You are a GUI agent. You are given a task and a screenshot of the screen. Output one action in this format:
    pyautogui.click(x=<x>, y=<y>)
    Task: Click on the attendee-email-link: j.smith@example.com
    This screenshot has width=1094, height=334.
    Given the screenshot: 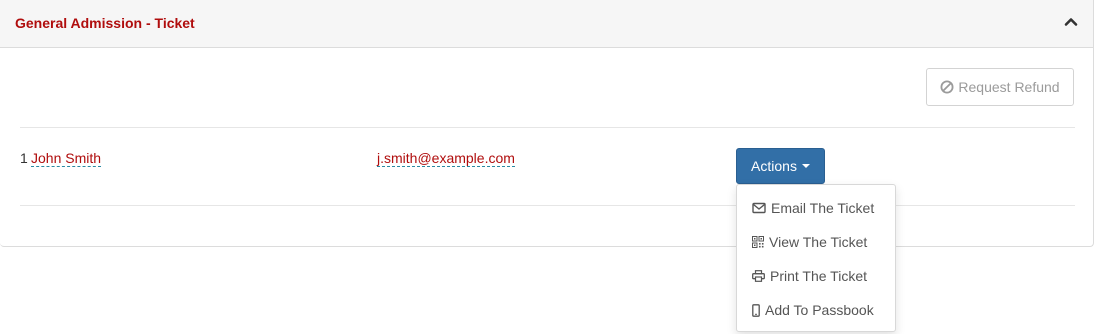 What is the action you would take?
    pyautogui.click(x=446, y=158)
    